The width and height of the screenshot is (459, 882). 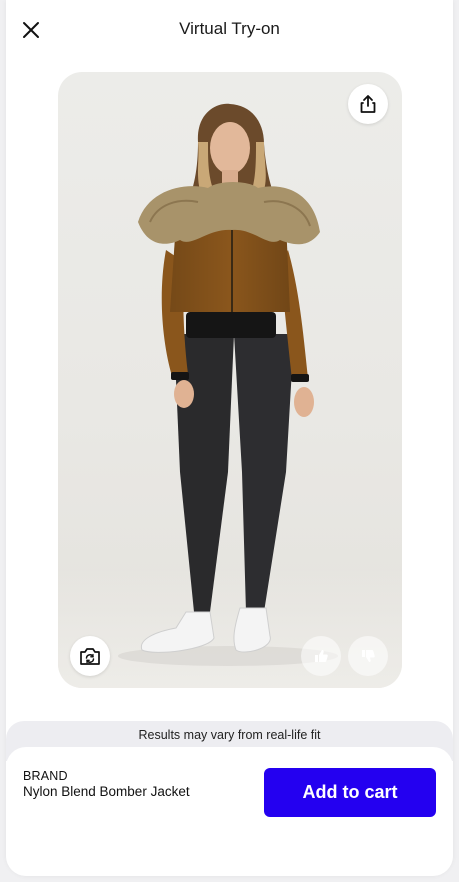 I want to click on retake-photo-button, so click(x=90, y=656).